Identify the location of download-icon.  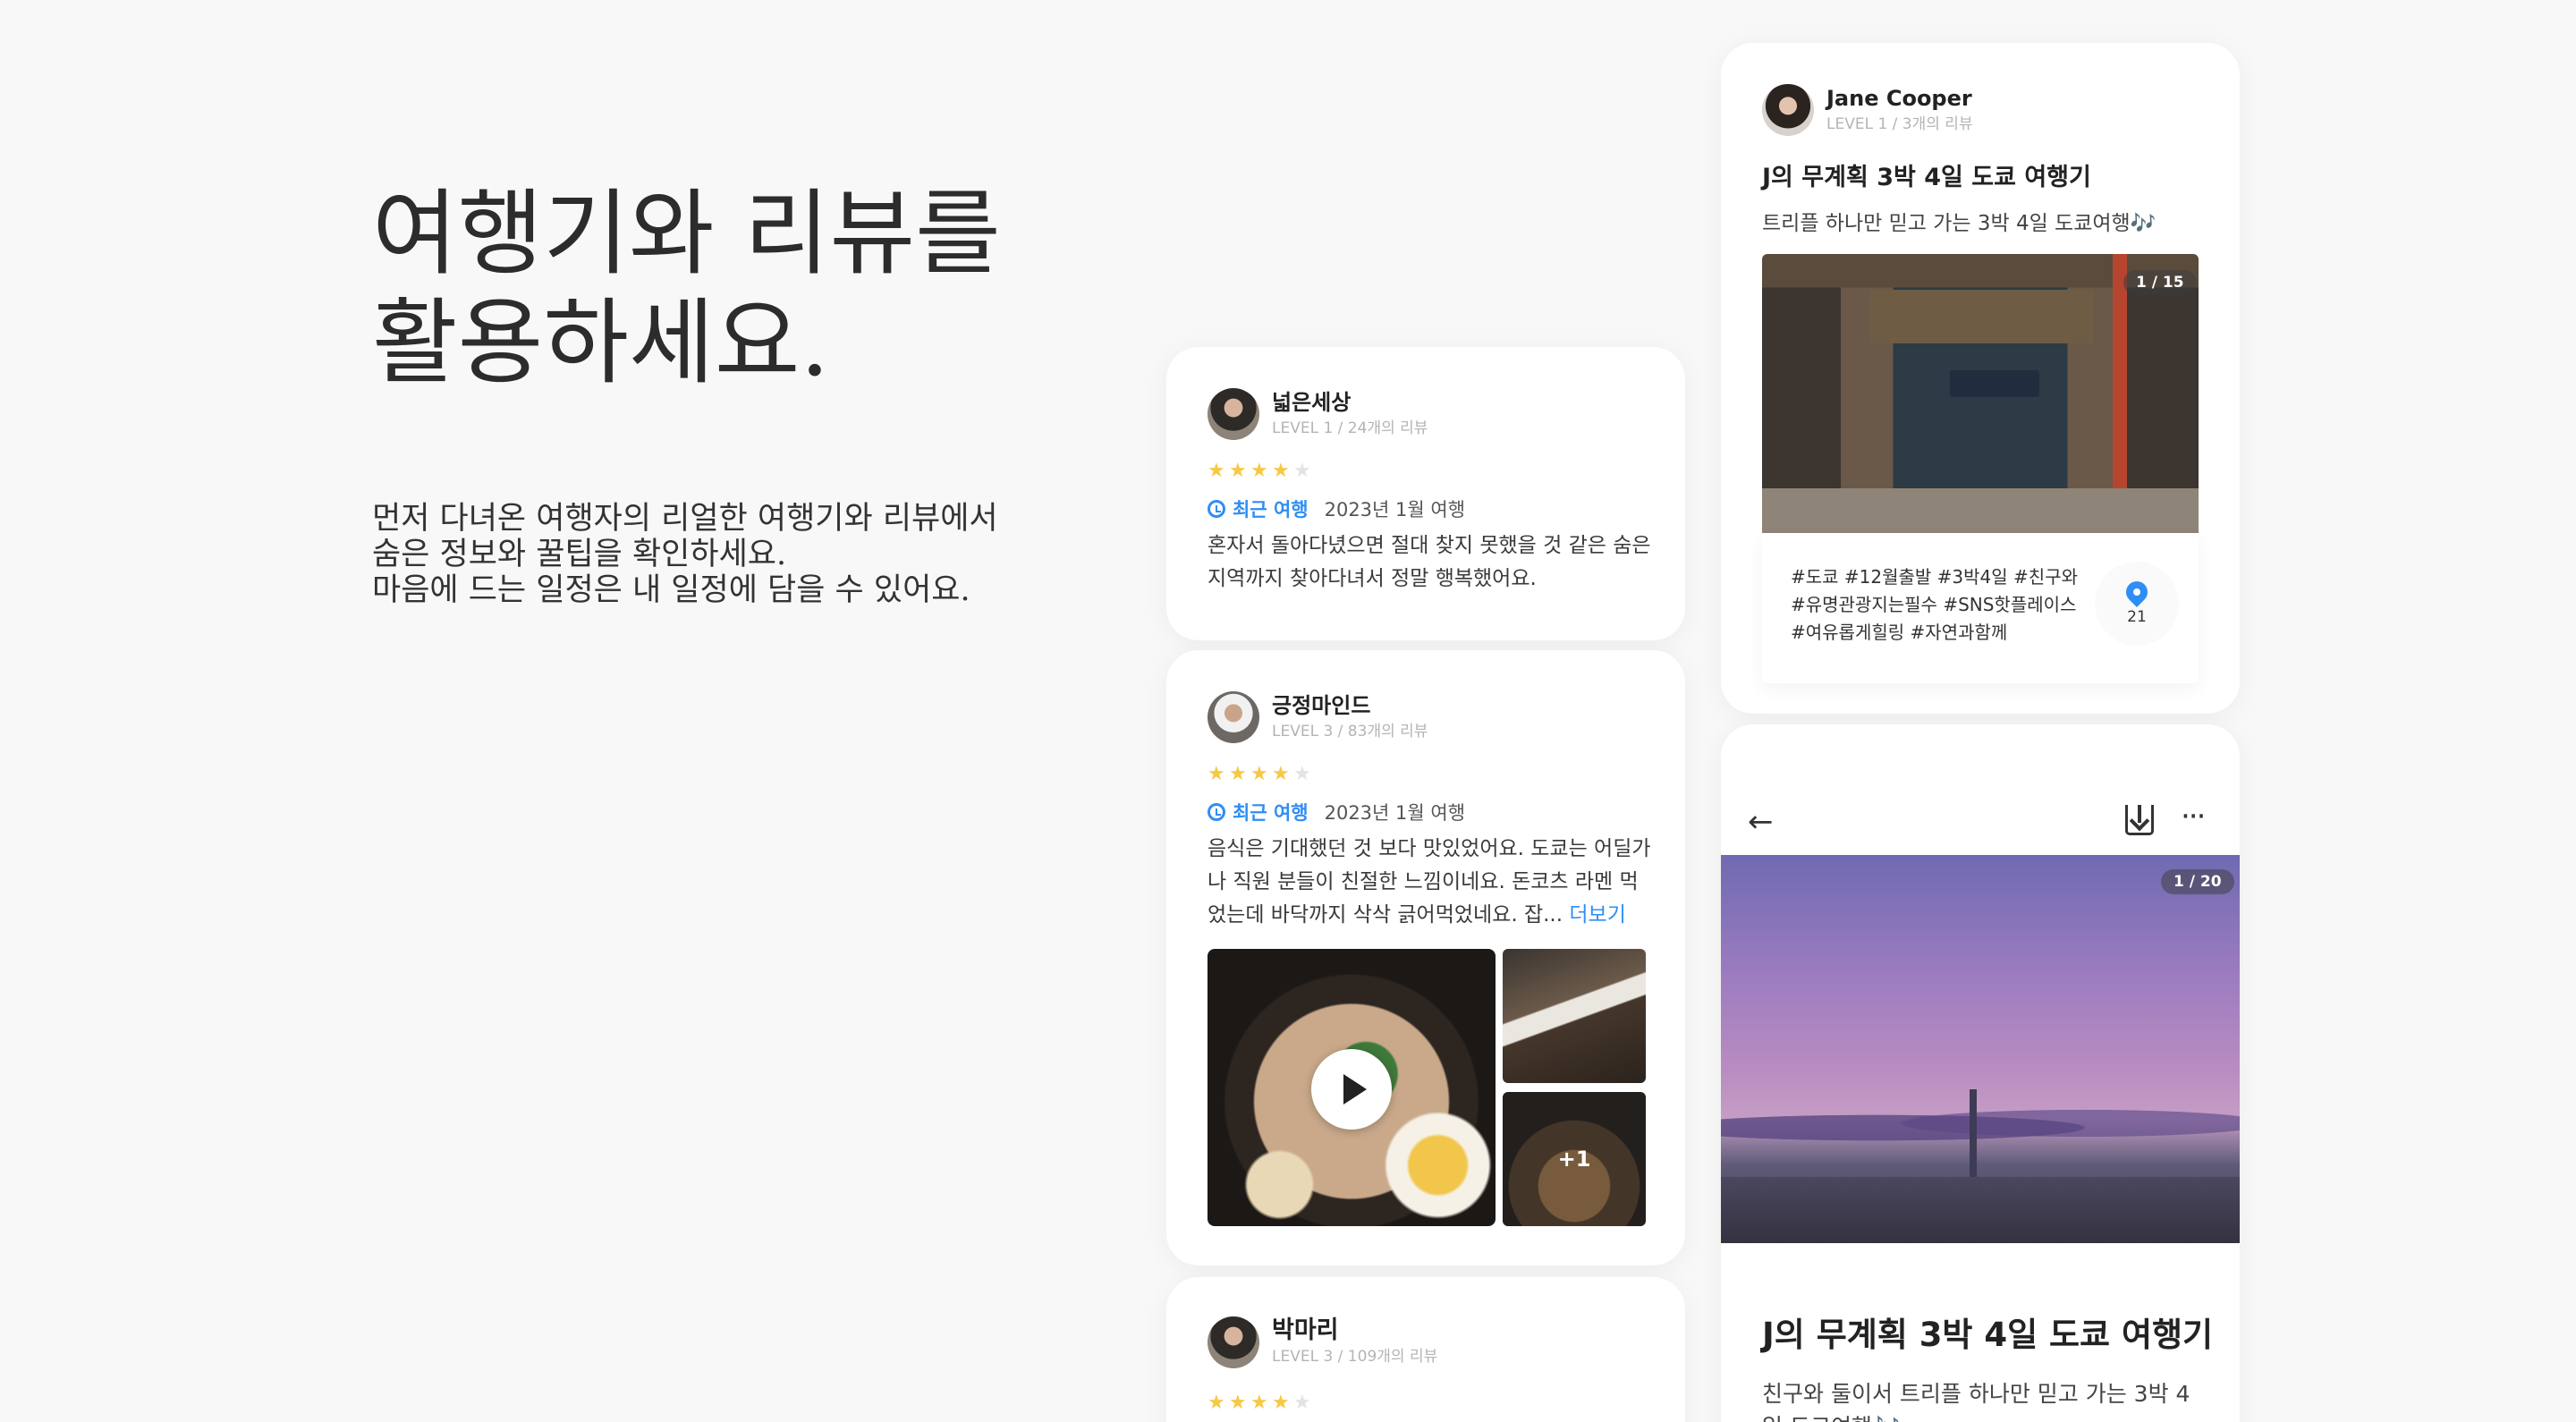
(2139, 820).